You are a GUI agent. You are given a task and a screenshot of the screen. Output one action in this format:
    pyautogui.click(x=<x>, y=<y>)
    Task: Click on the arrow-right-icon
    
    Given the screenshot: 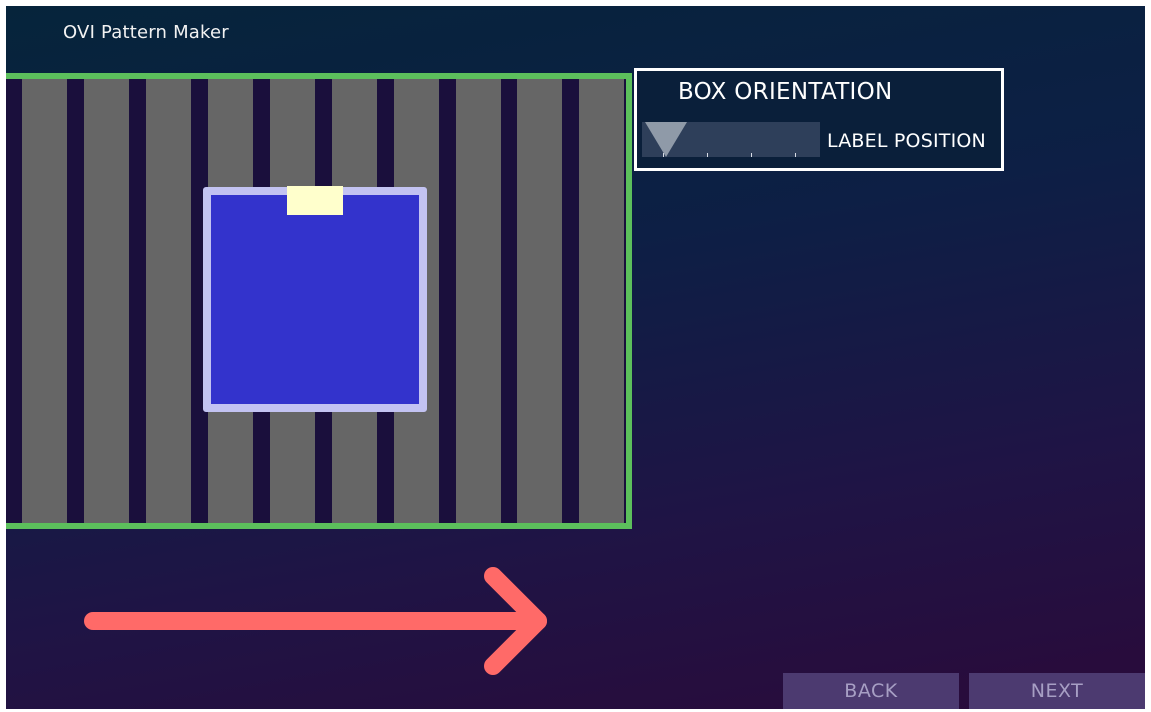 What is the action you would take?
    pyautogui.click(x=315, y=621)
    